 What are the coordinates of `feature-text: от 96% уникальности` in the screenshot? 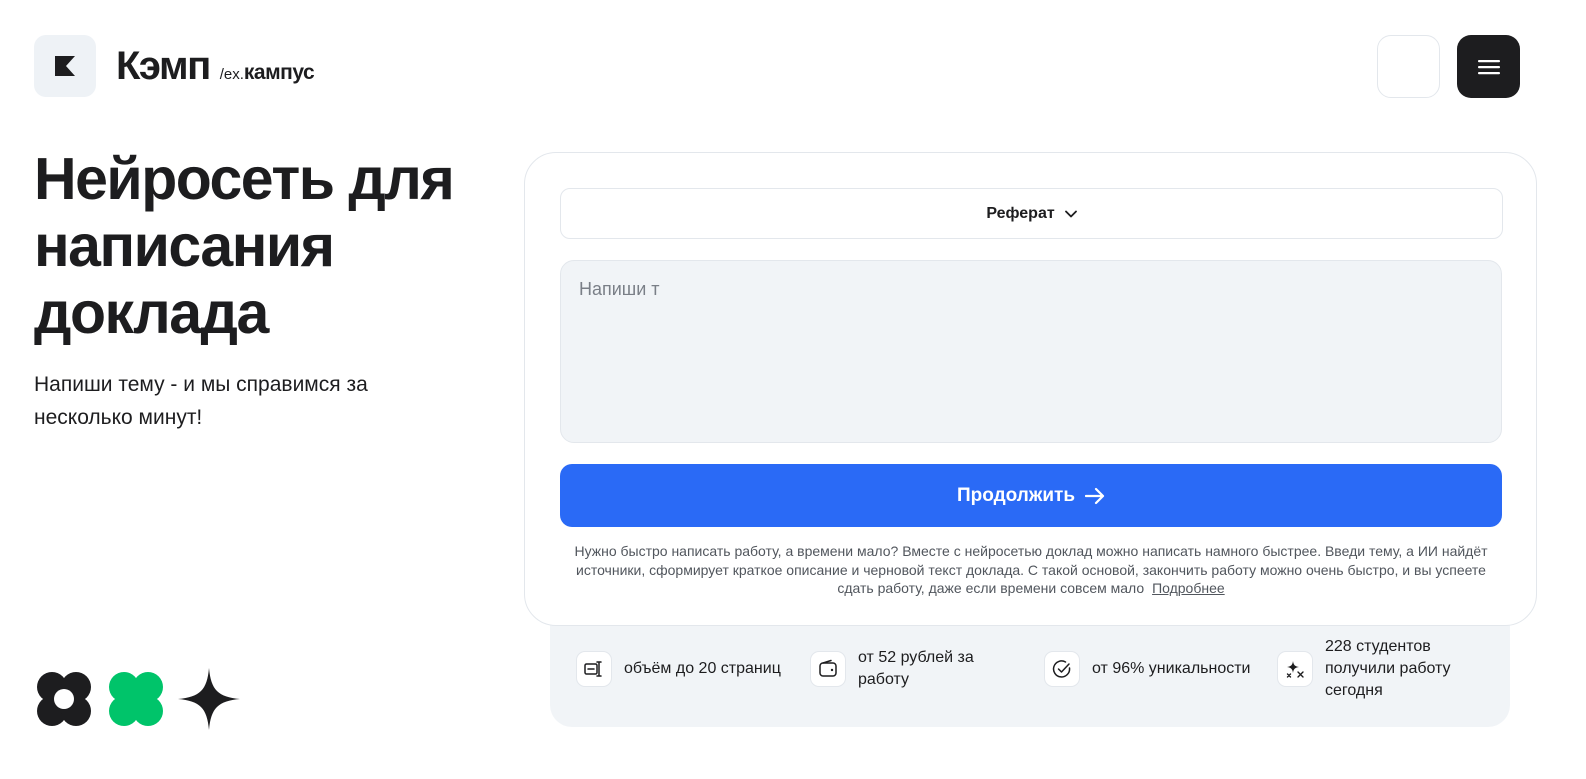 It's located at (1171, 668).